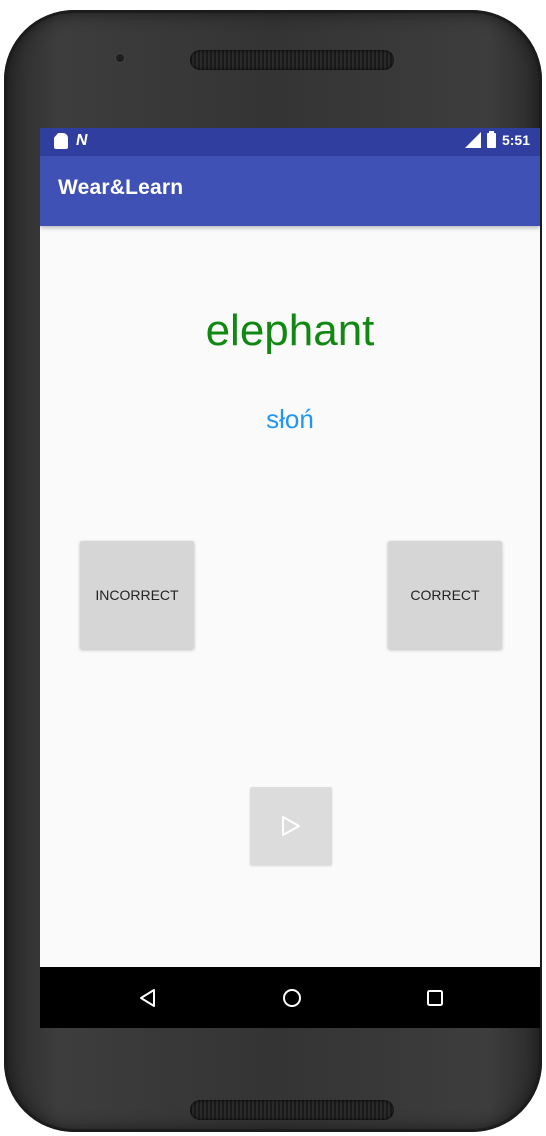 The height and width of the screenshot is (1136, 546). Describe the element at coordinates (292, 60) in the screenshot. I see `top-speaker` at that location.